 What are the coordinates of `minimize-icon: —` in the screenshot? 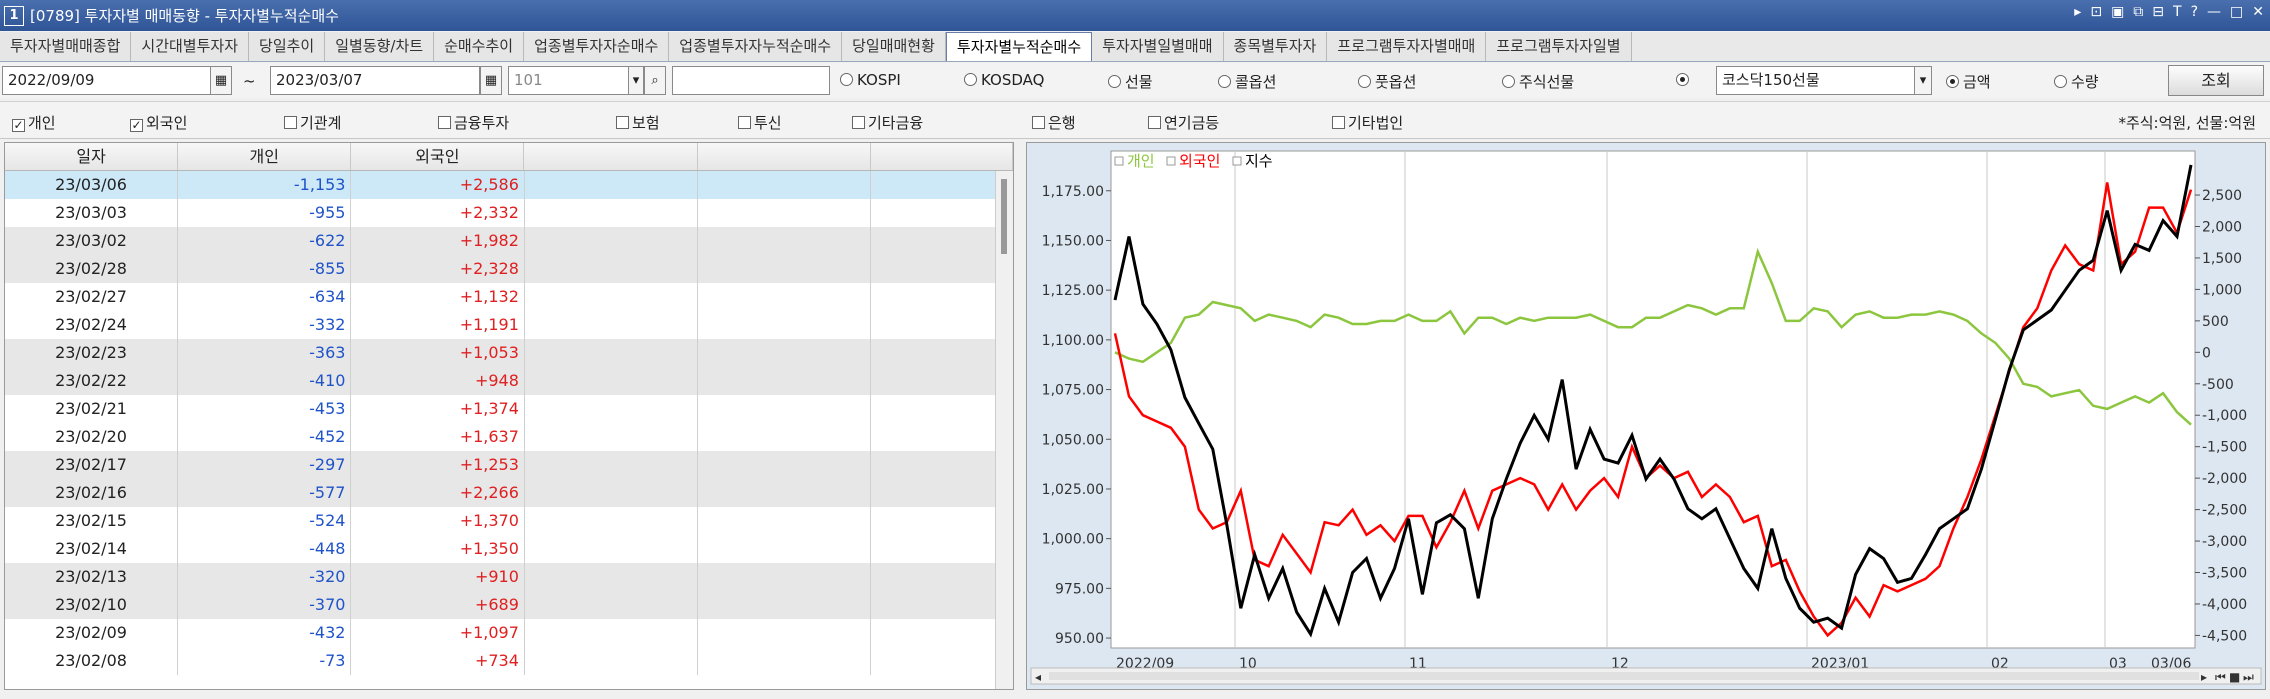 It's located at (2214, 12).